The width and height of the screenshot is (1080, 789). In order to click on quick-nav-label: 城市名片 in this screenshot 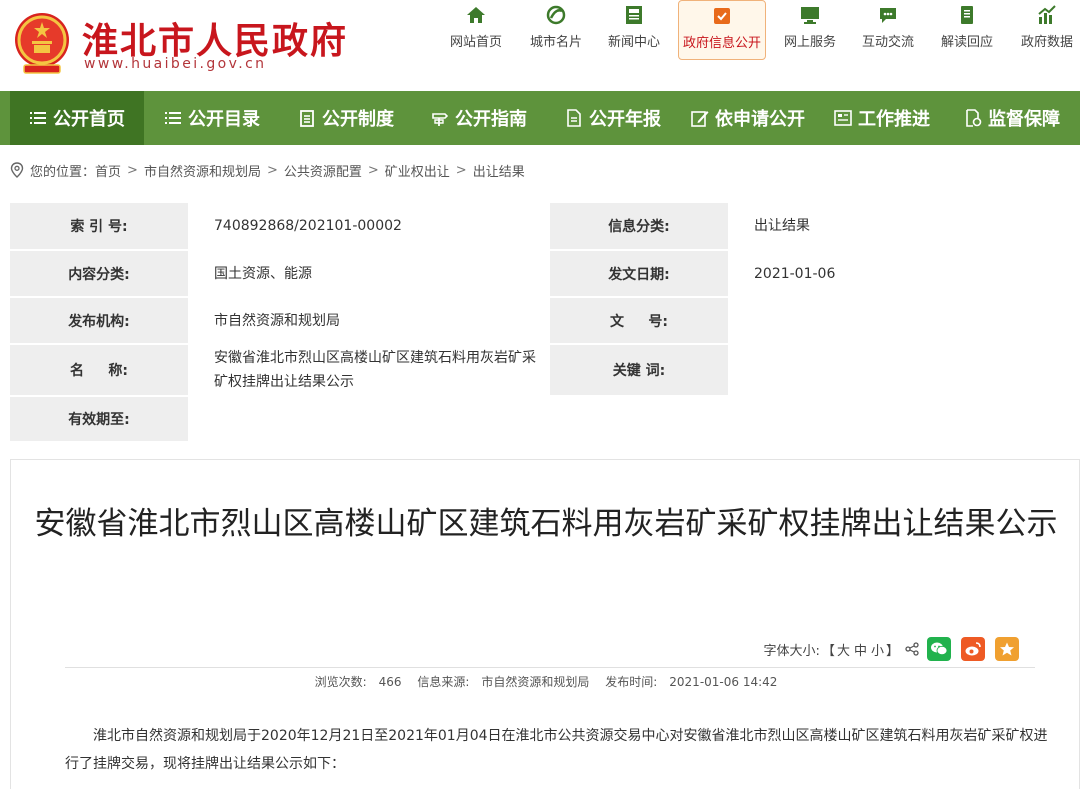, I will do `click(555, 42)`.